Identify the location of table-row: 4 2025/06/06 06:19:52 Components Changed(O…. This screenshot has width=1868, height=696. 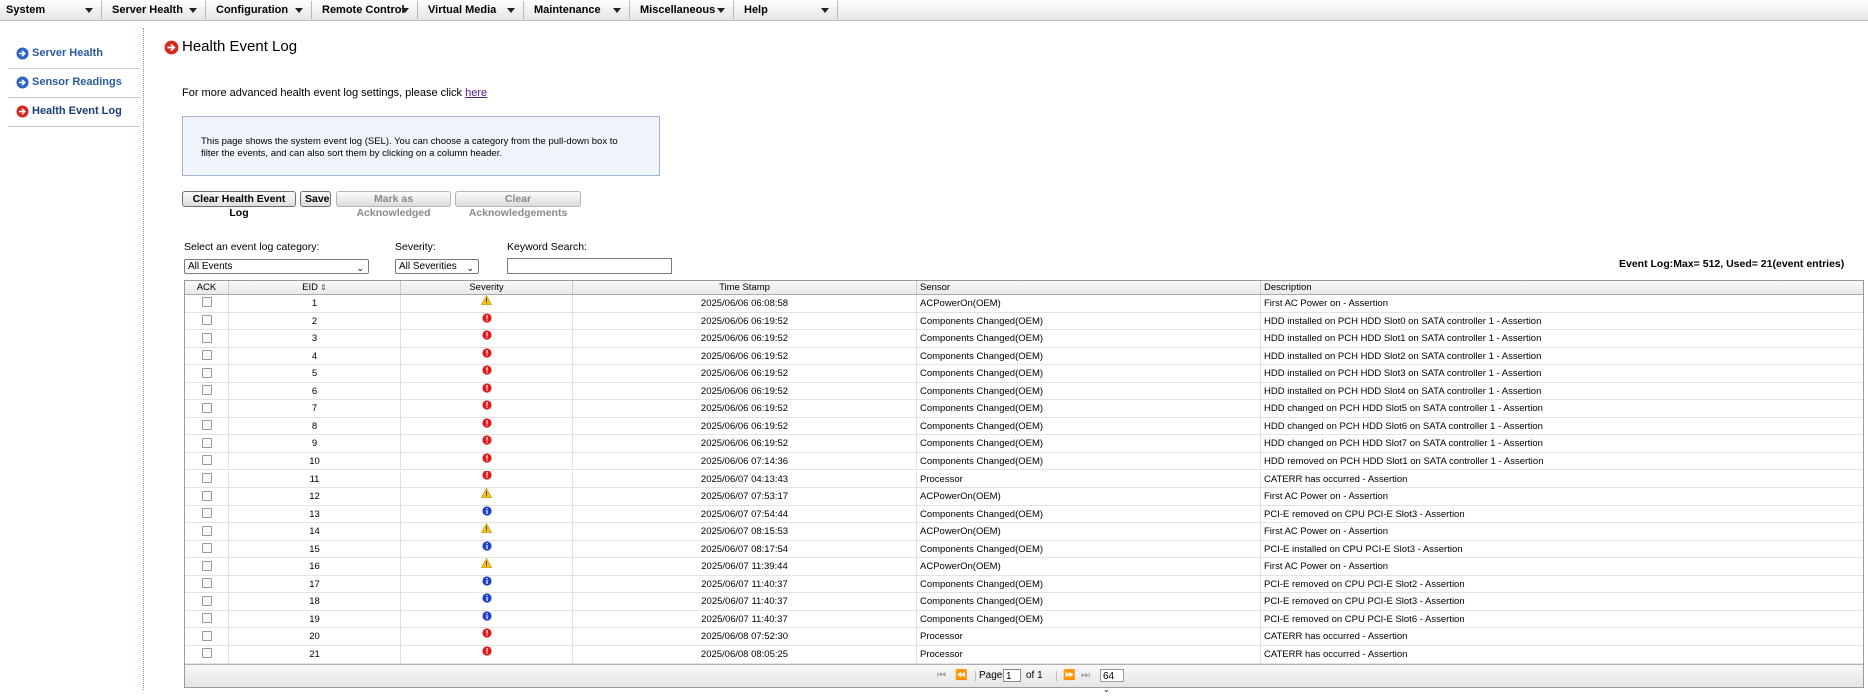
(1024, 356).